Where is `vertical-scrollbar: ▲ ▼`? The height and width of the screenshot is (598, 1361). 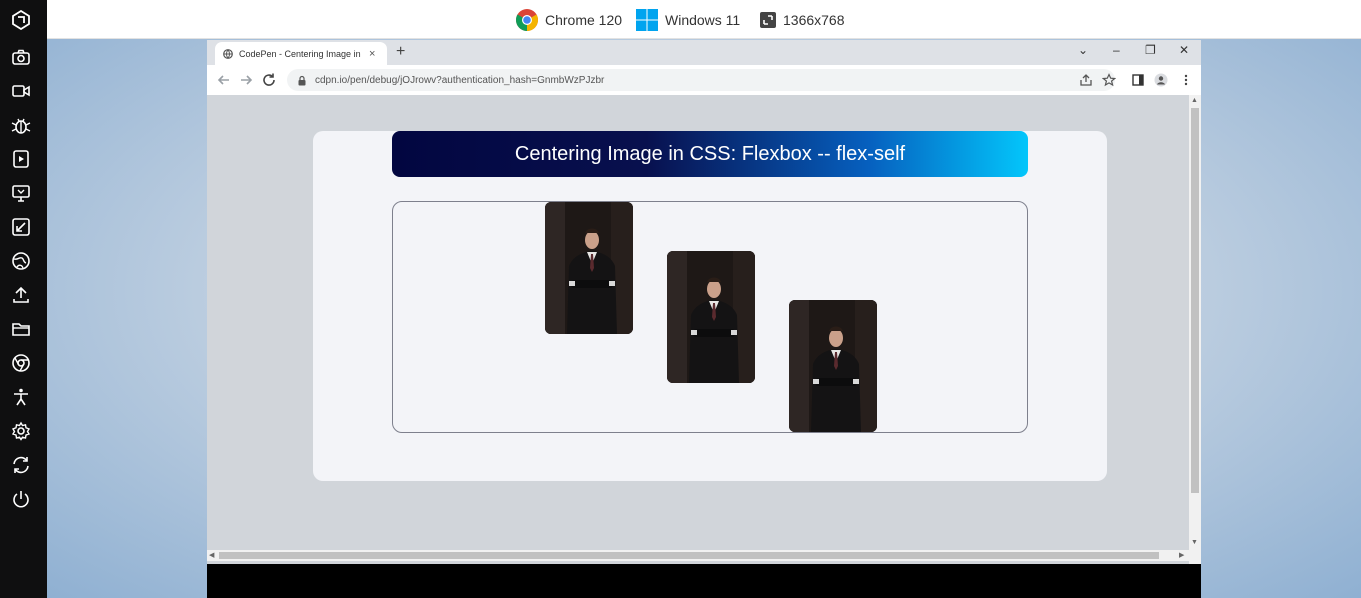
vertical-scrollbar: ▲ ▼ is located at coordinates (1195, 329).